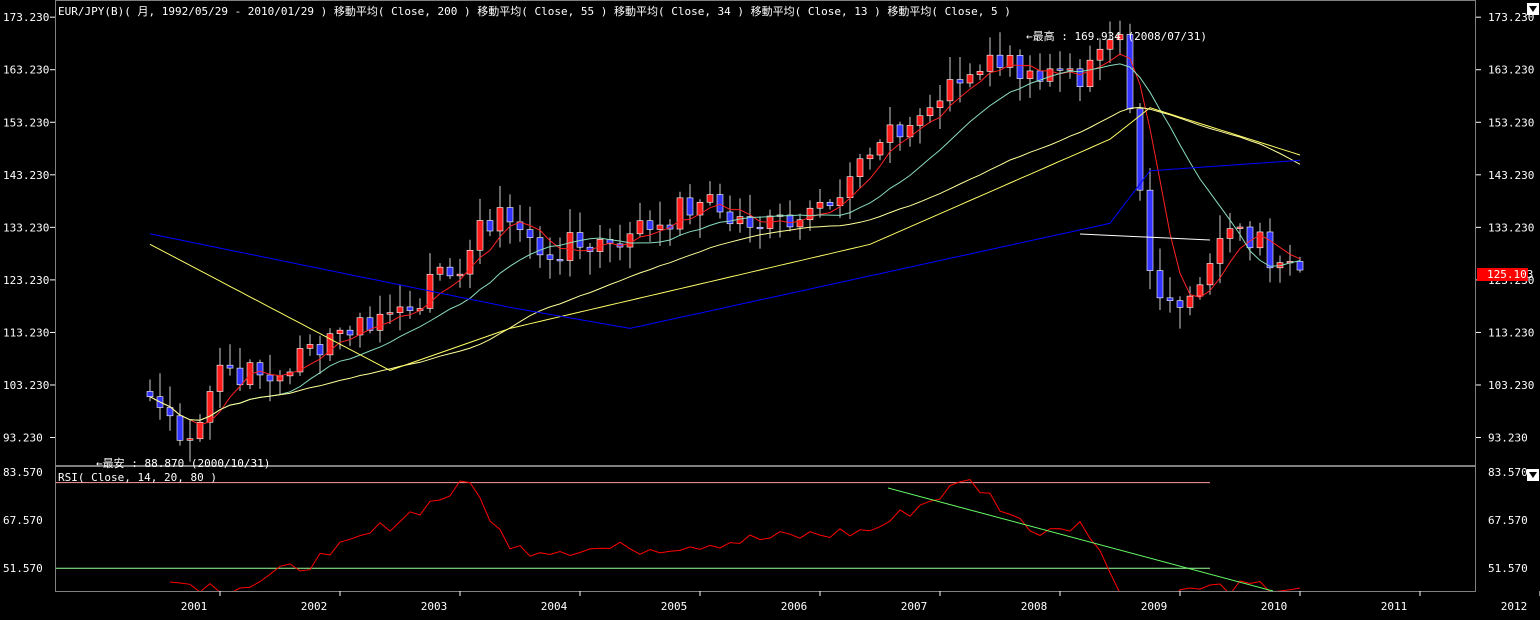  What do you see at coordinates (1533, 475) in the screenshot?
I see `rsi-scroll-arrow` at bounding box center [1533, 475].